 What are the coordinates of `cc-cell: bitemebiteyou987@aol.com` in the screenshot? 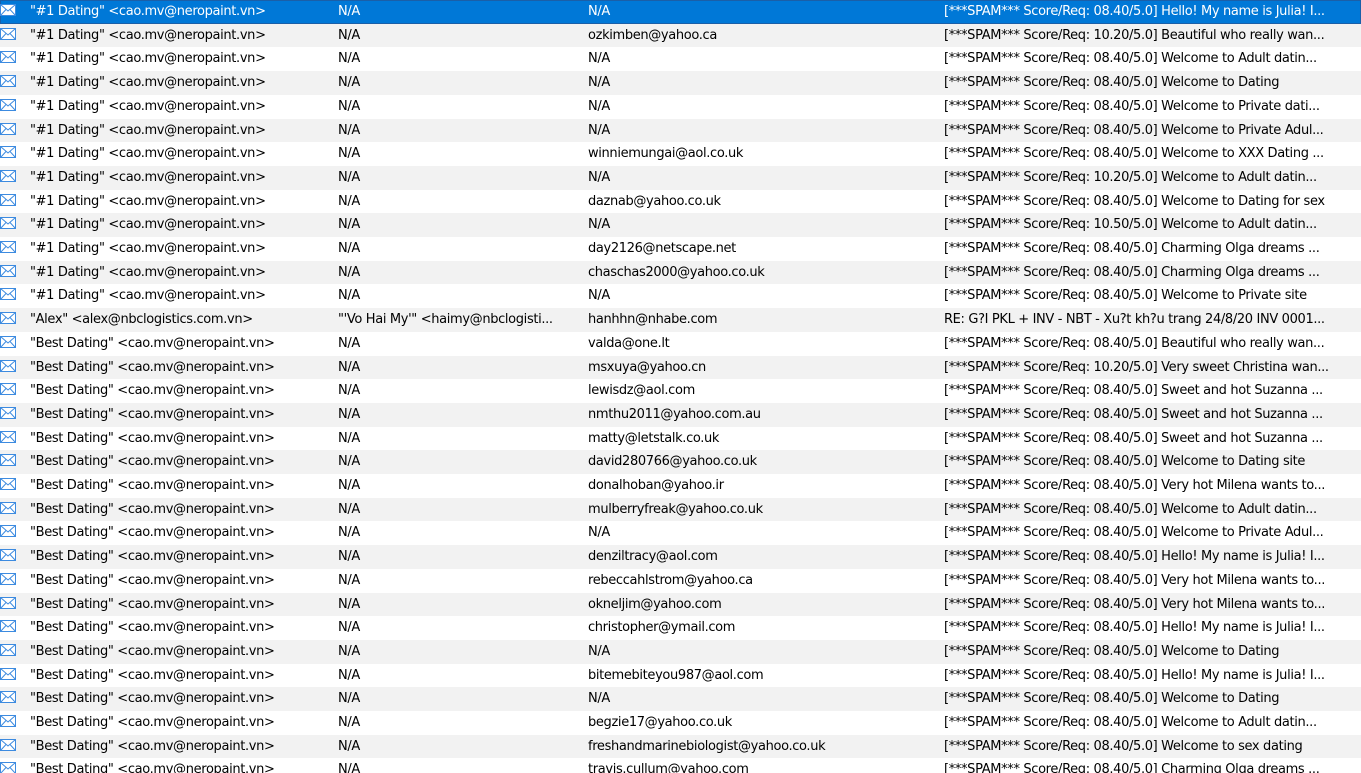 It's located at (676, 675).